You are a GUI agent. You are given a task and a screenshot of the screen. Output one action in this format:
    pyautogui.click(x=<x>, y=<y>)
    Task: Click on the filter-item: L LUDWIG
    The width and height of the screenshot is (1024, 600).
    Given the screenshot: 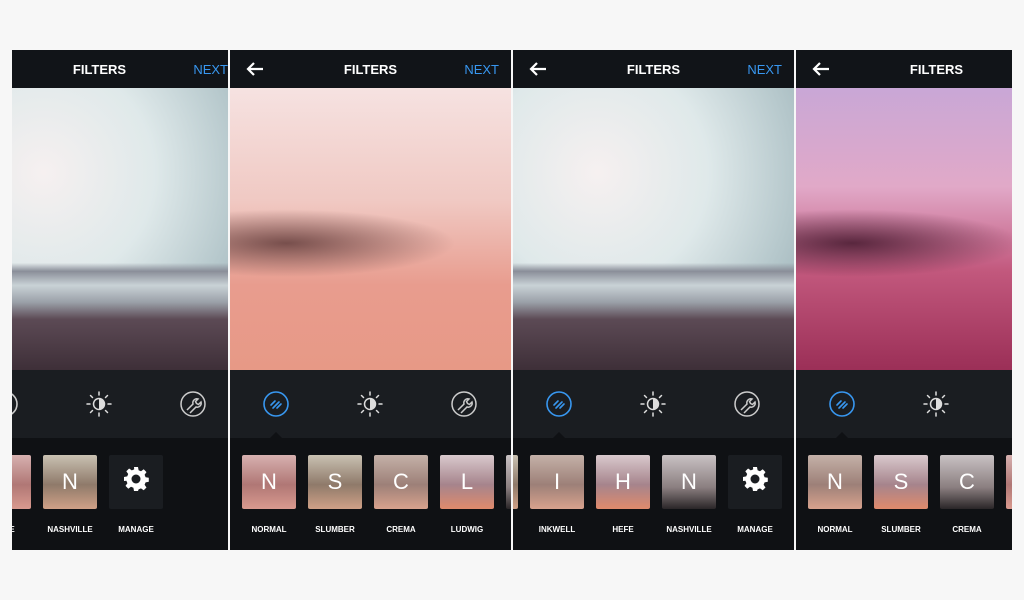 What is the action you would take?
    pyautogui.click(x=467, y=494)
    